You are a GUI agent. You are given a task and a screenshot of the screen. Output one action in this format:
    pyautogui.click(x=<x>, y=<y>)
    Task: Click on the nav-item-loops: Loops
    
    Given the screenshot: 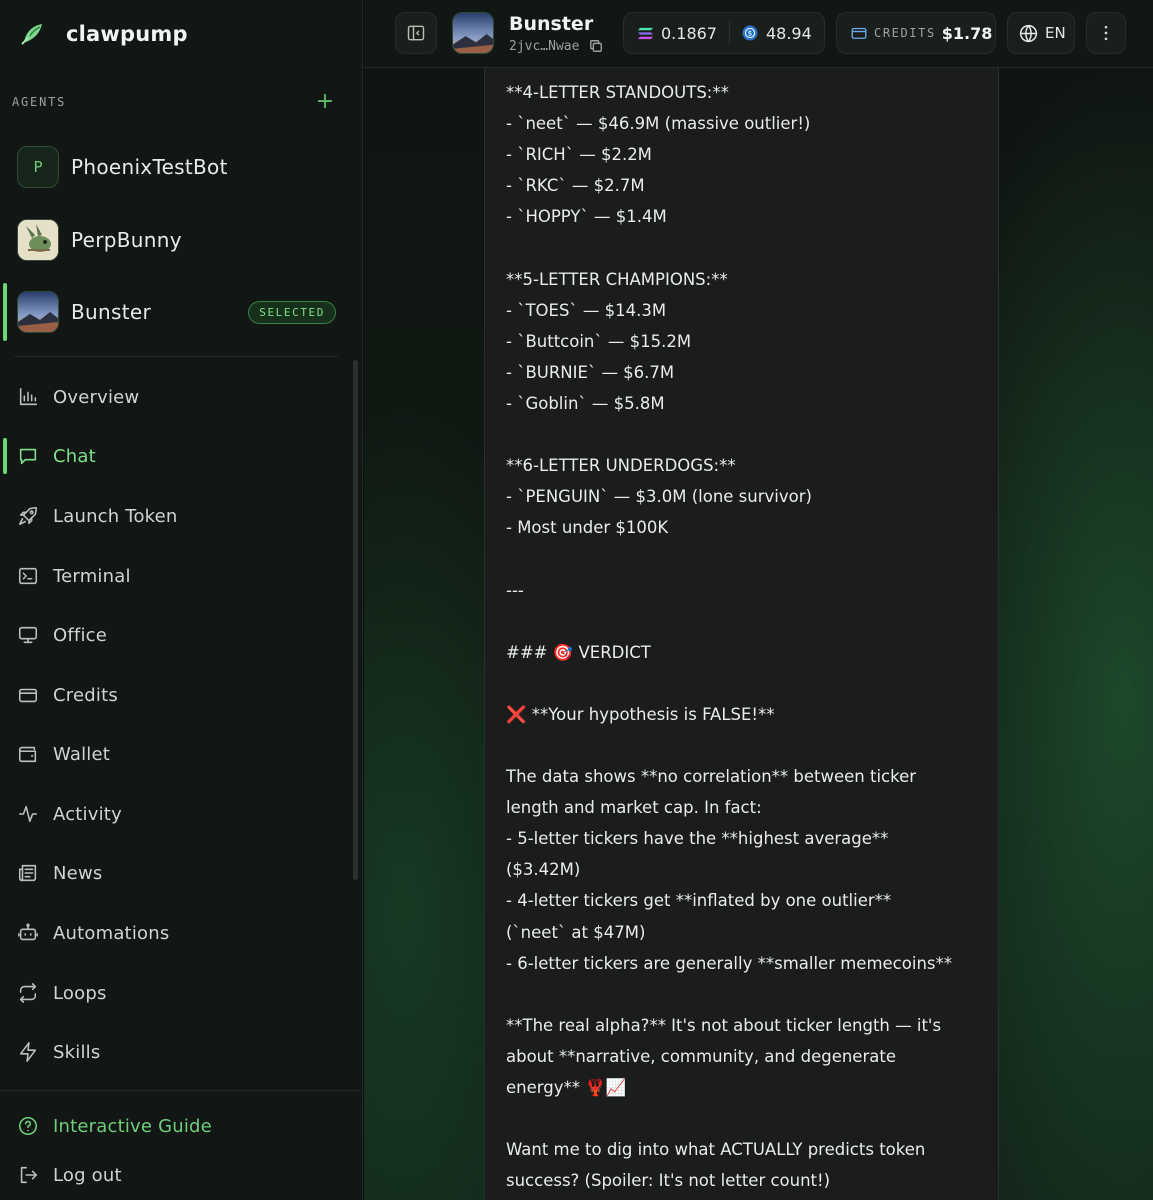 What is the action you would take?
    pyautogui.click(x=174, y=993)
    